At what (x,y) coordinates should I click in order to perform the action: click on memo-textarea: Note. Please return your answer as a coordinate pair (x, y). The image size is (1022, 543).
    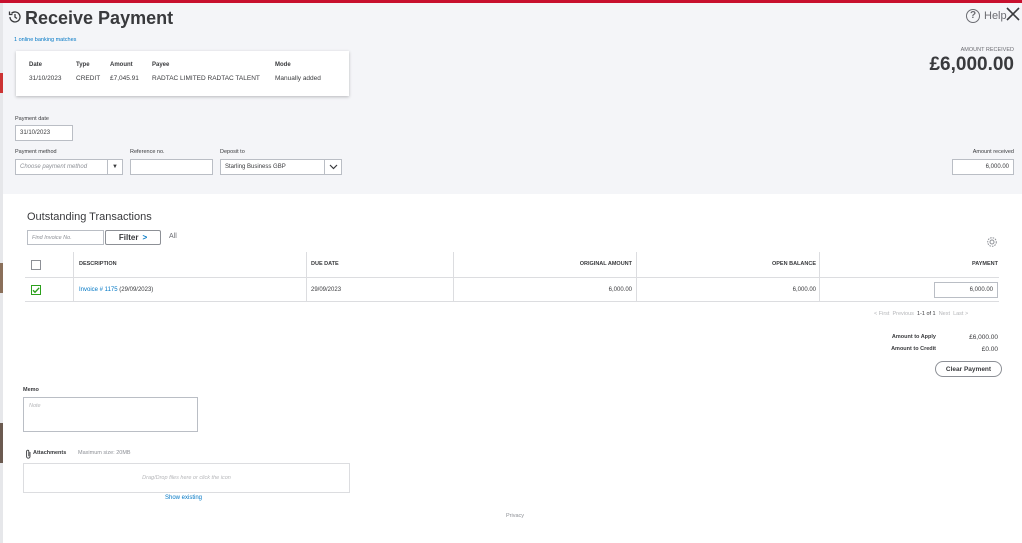
    Looking at the image, I should click on (110, 414).